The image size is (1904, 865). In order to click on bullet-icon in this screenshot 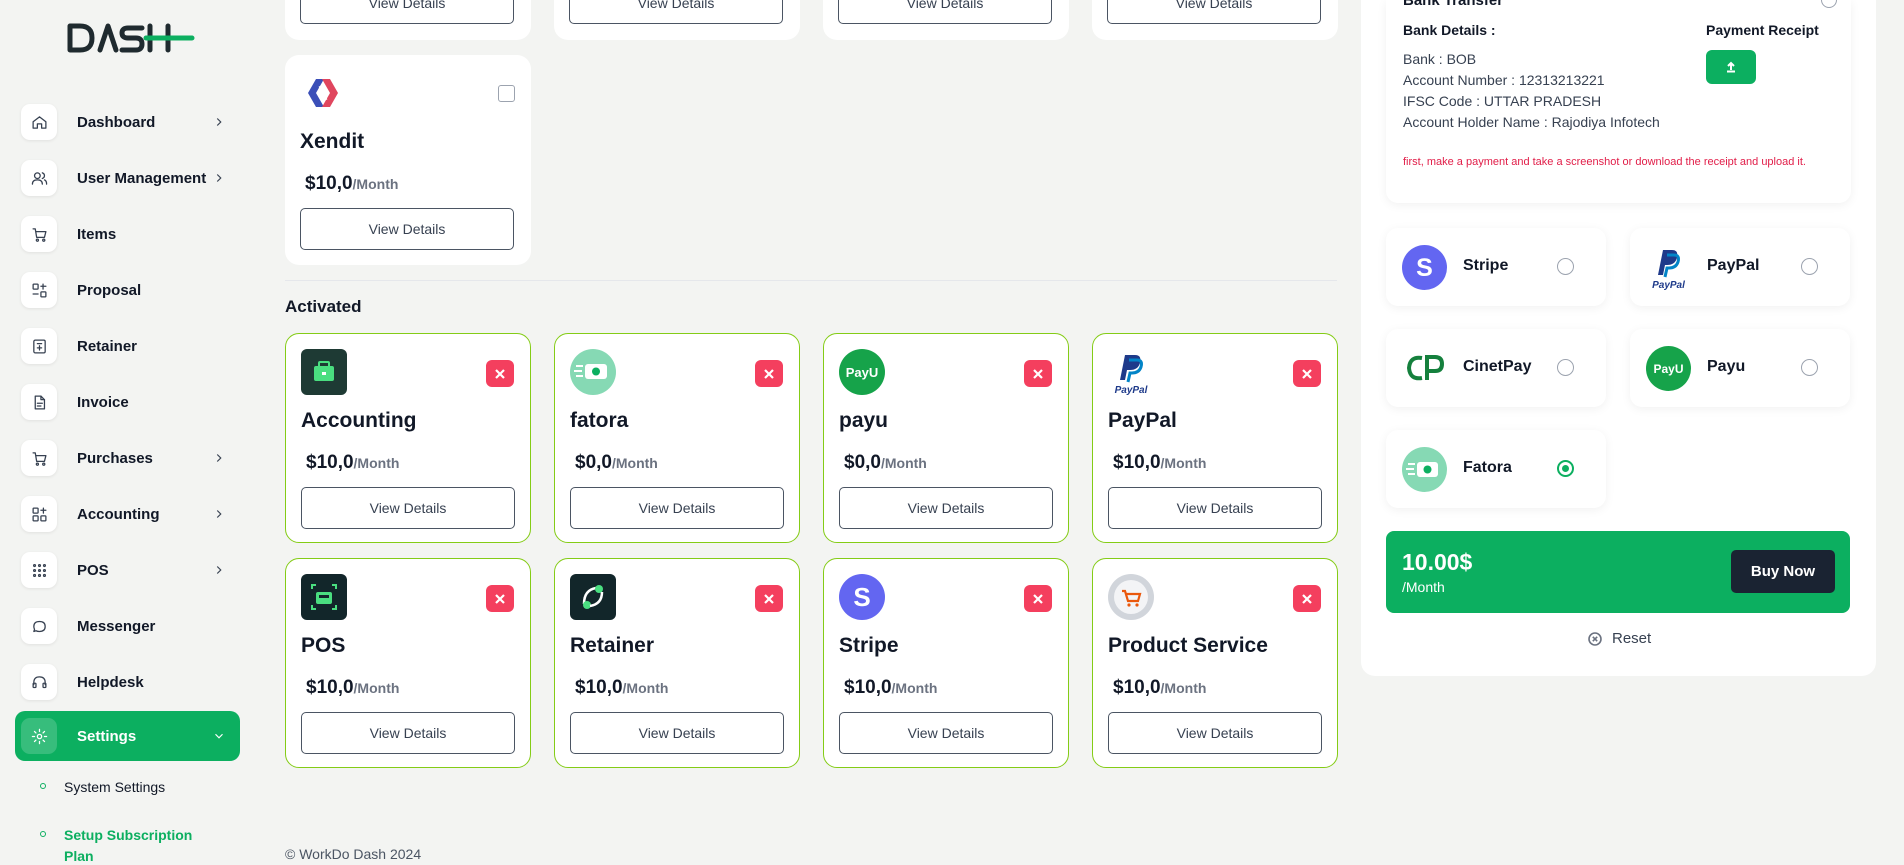, I will do `click(43, 834)`.